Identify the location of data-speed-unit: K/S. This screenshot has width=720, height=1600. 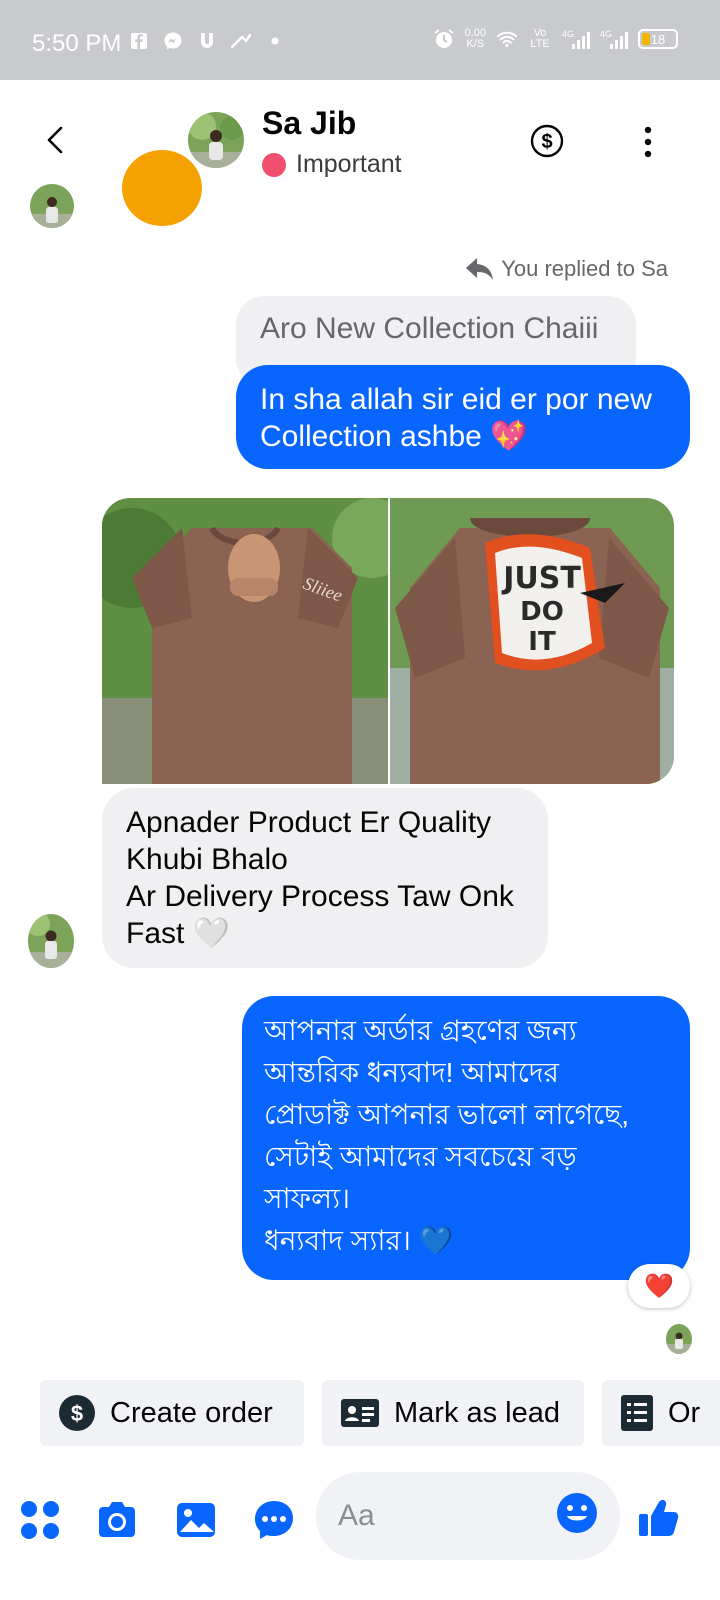
(475, 44).